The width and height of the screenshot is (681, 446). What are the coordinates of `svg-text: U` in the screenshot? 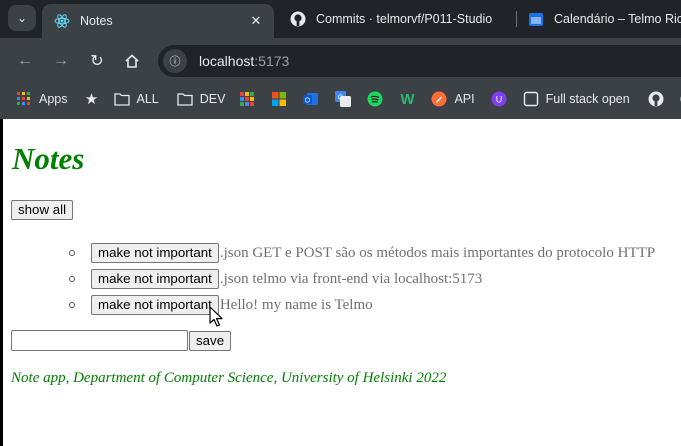 It's located at (498, 100).